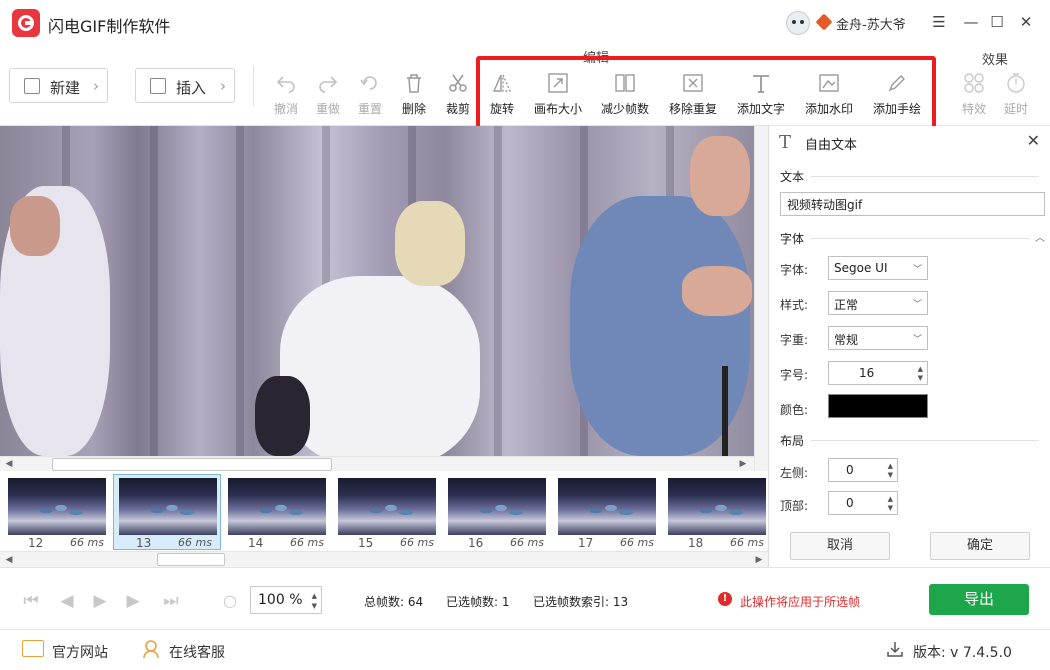  What do you see at coordinates (253, 86) in the screenshot?
I see `toolbar-divider` at bounding box center [253, 86].